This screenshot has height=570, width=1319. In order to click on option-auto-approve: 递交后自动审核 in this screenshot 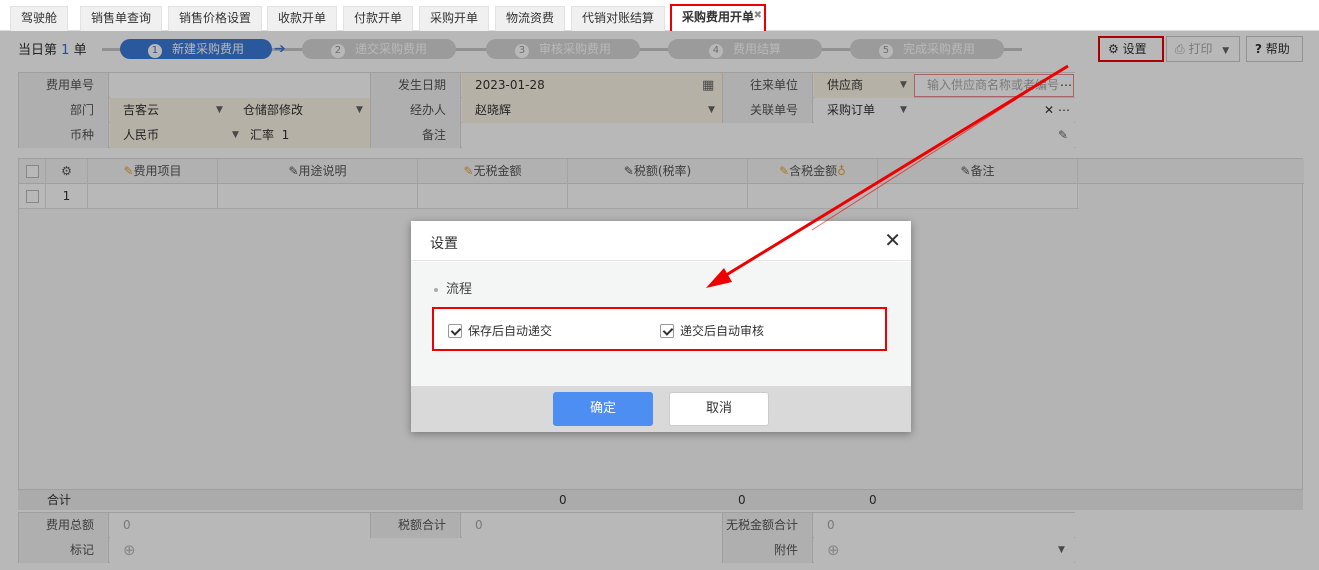, I will do `click(712, 330)`.